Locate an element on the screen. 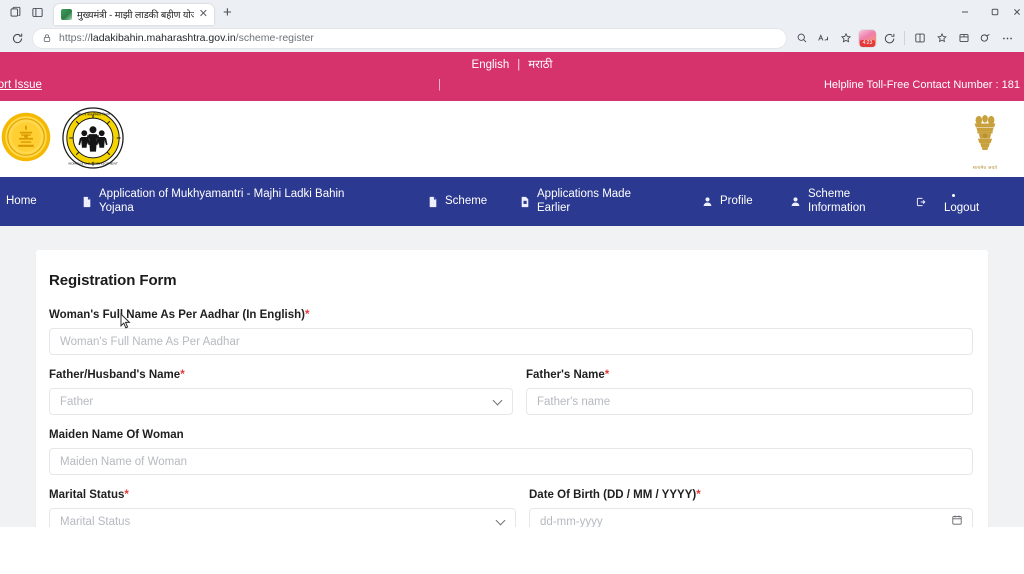  nav-scheme-information: Scheme Information is located at coordinates (847, 201).